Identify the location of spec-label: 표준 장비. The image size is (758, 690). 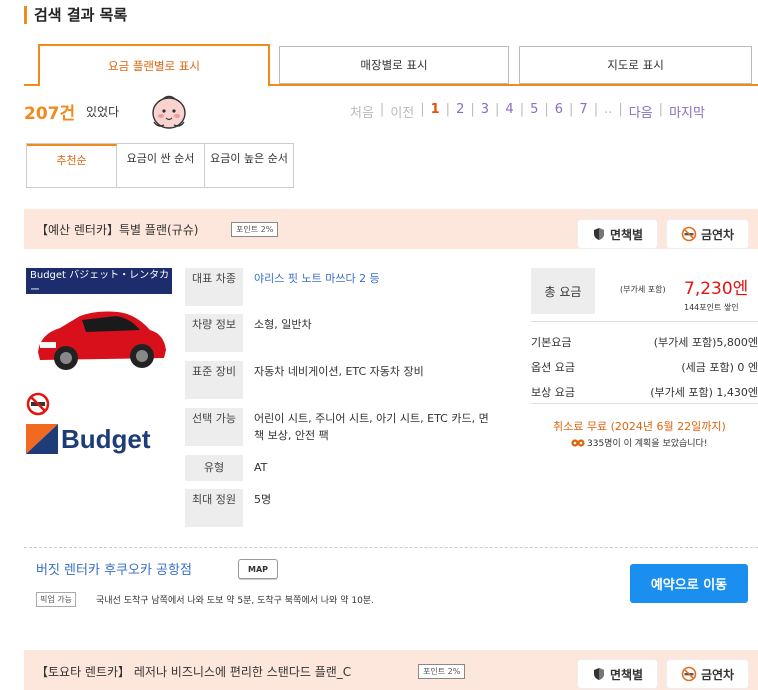
(214, 380).